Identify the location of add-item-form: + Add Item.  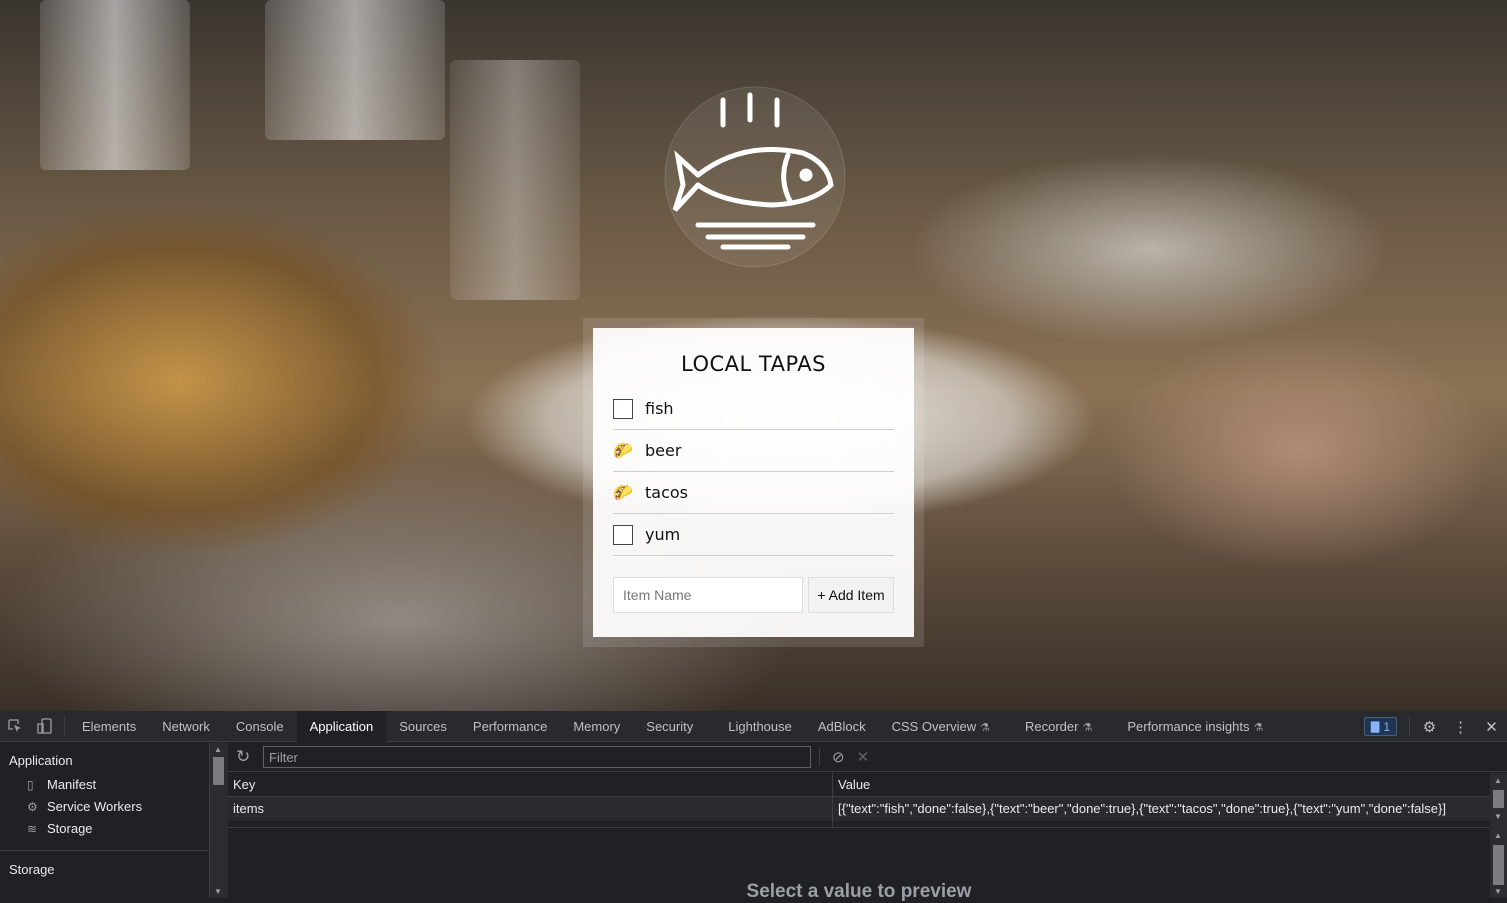
(753, 595).